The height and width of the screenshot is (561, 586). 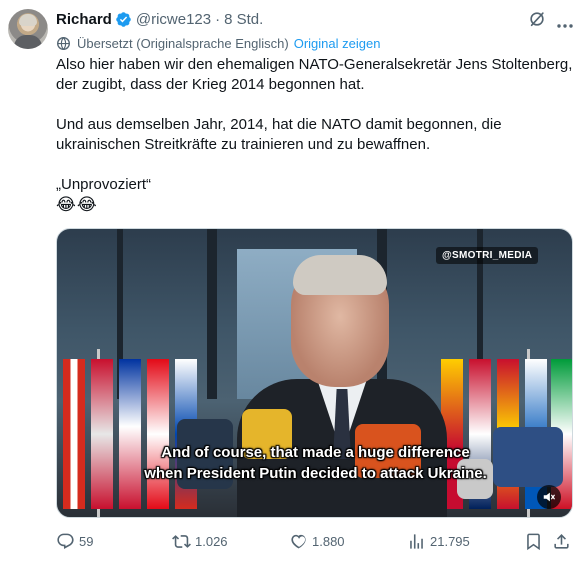 What do you see at coordinates (183, 43) in the screenshot?
I see `translated-label: Übersetzt (Originalsprache Englisch)` at bounding box center [183, 43].